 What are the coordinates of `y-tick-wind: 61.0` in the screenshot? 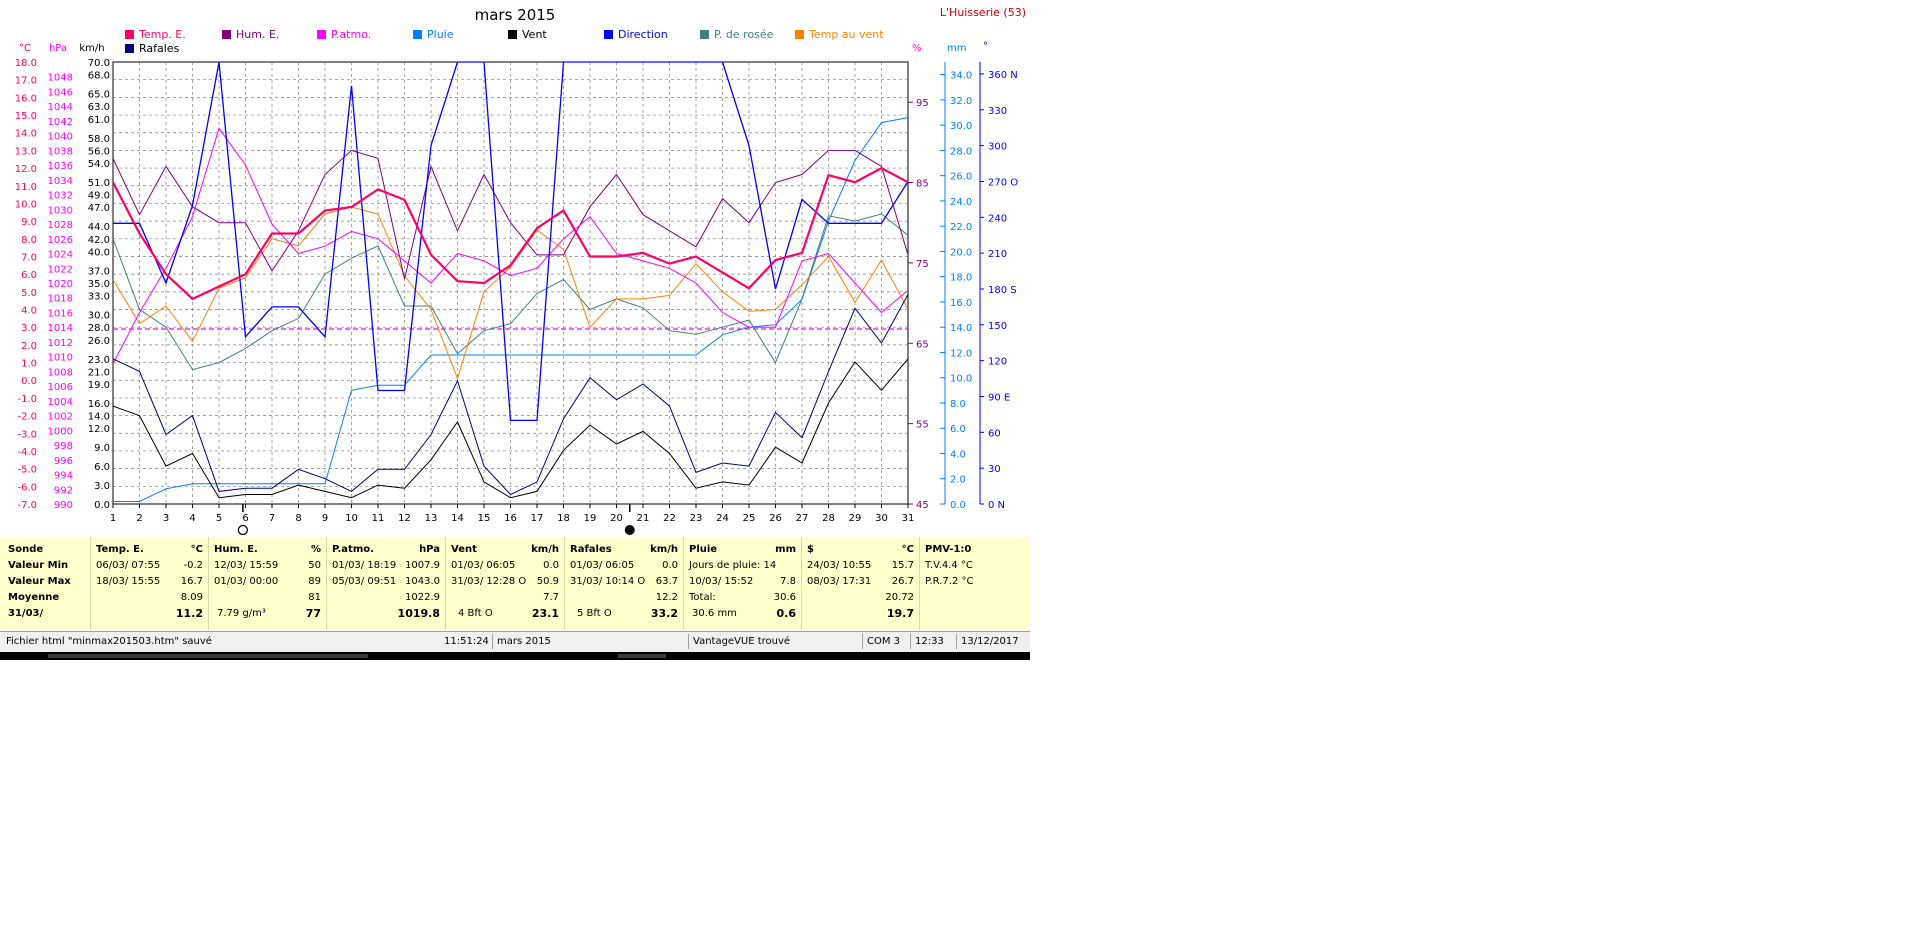 It's located at (99, 120).